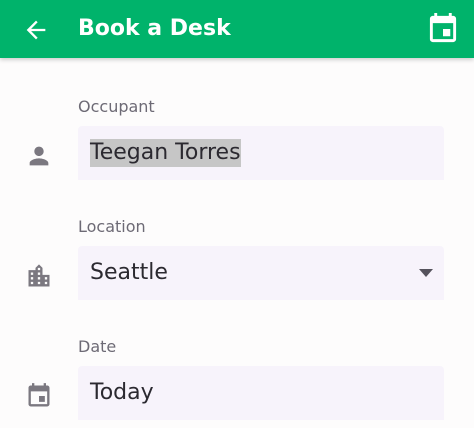 The width and height of the screenshot is (474, 428). I want to click on dropdown-arrow-icon, so click(426, 273).